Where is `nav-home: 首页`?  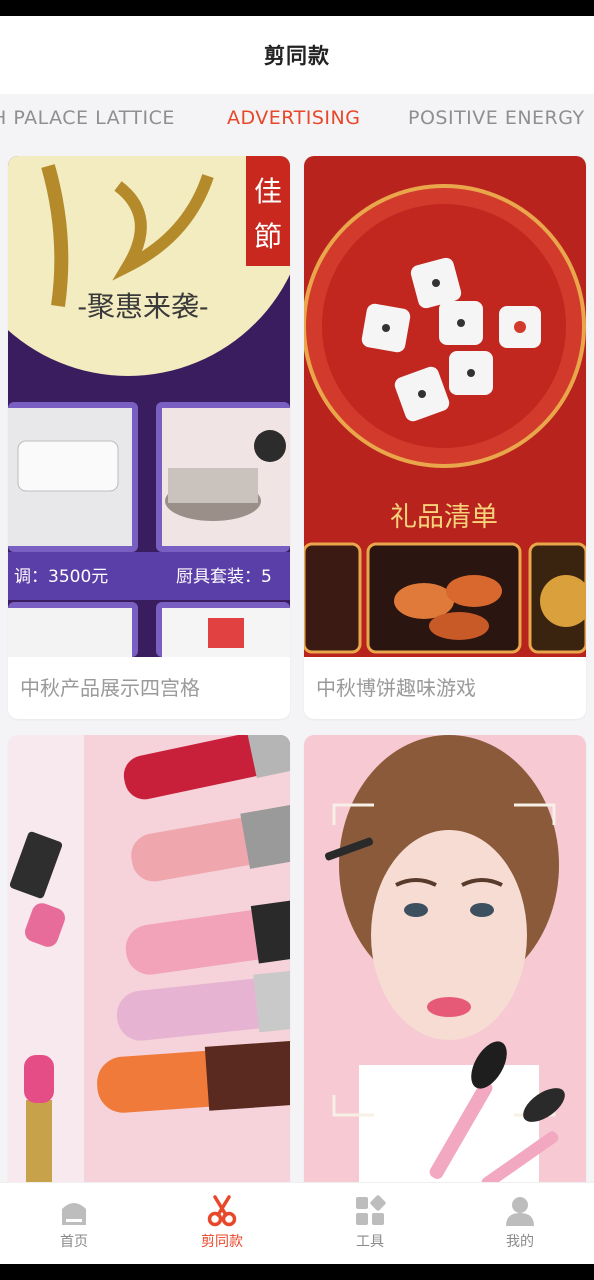
nav-home: 首页 is located at coordinates (74, 1223).